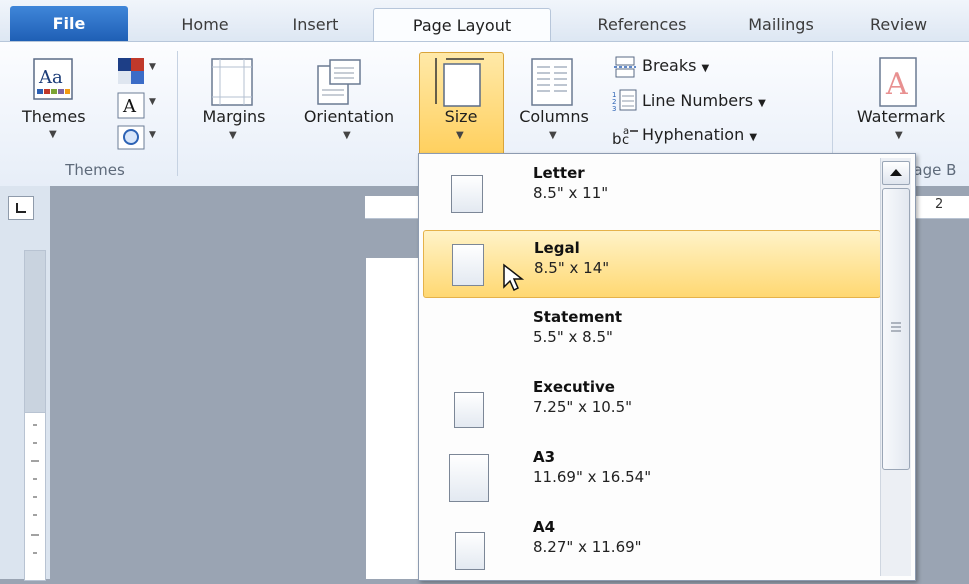 Image resolution: width=969 pixels, height=584 pixels. I want to click on size-option-dimensions: 8.5" x 11", so click(571, 193).